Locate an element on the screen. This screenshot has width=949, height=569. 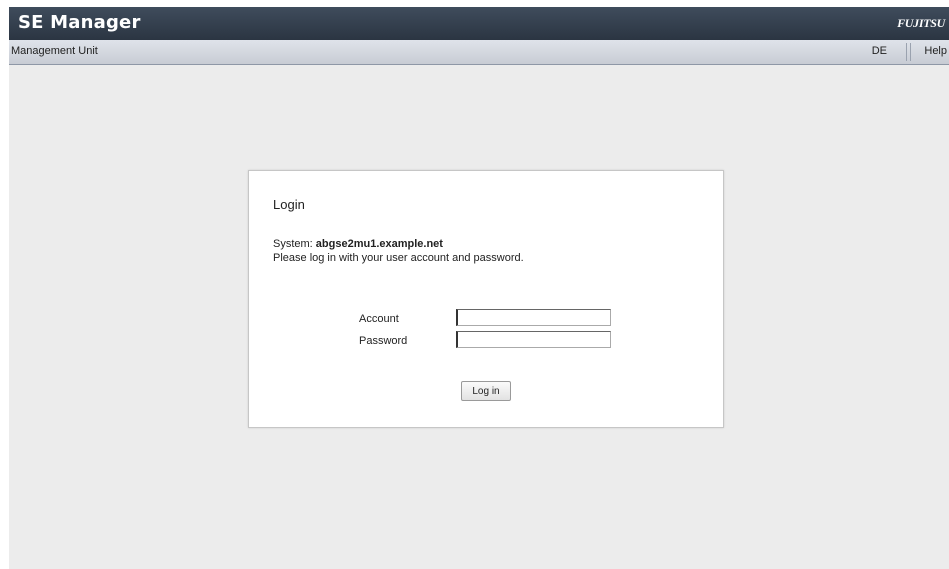
system-prefix: System: is located at coordinates (293, 244).